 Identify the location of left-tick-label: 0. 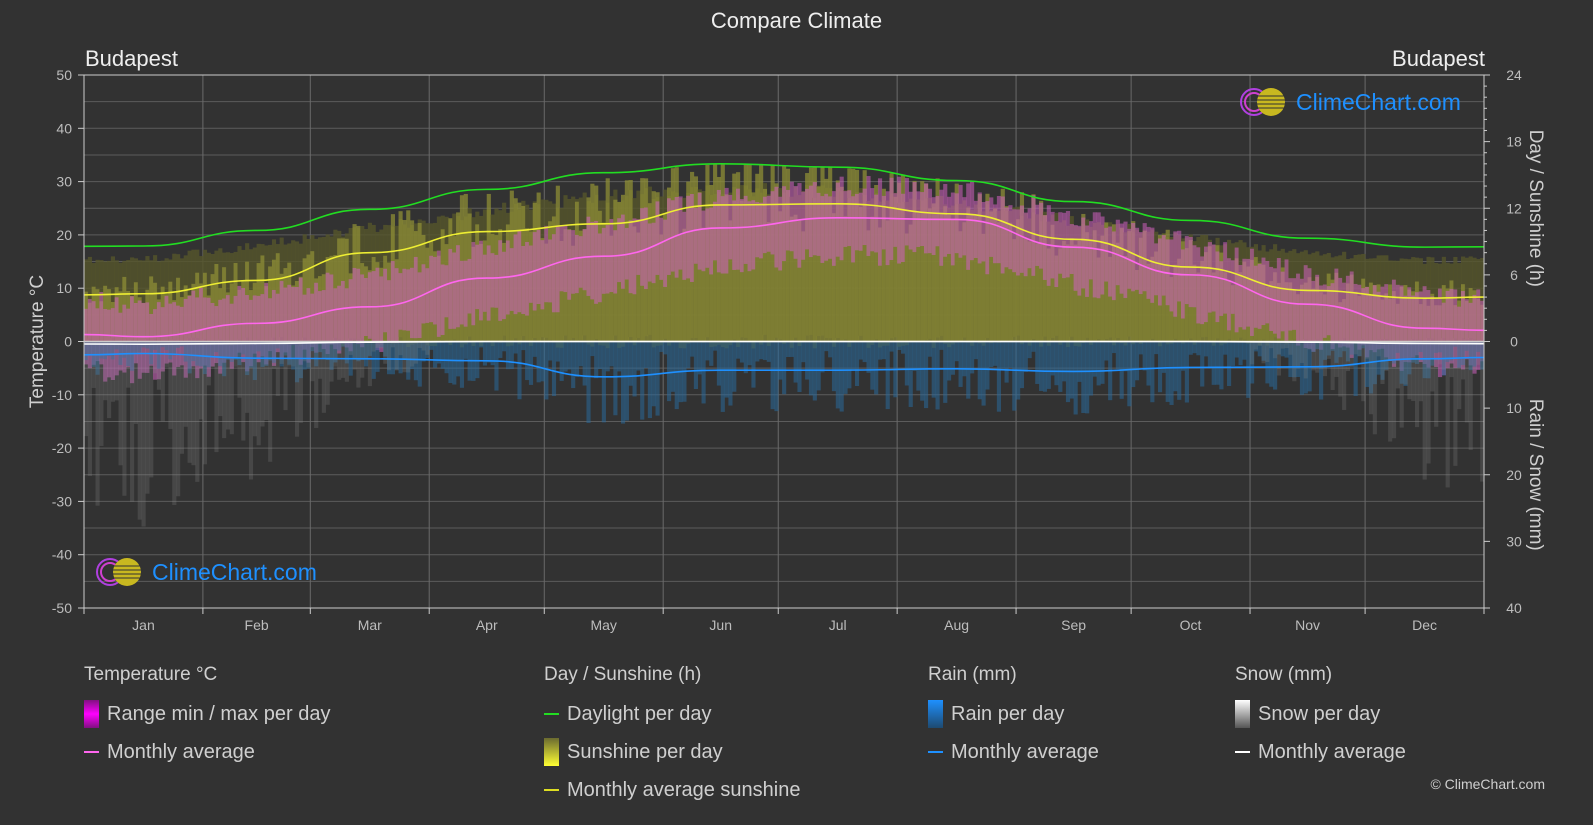
(68, 342).